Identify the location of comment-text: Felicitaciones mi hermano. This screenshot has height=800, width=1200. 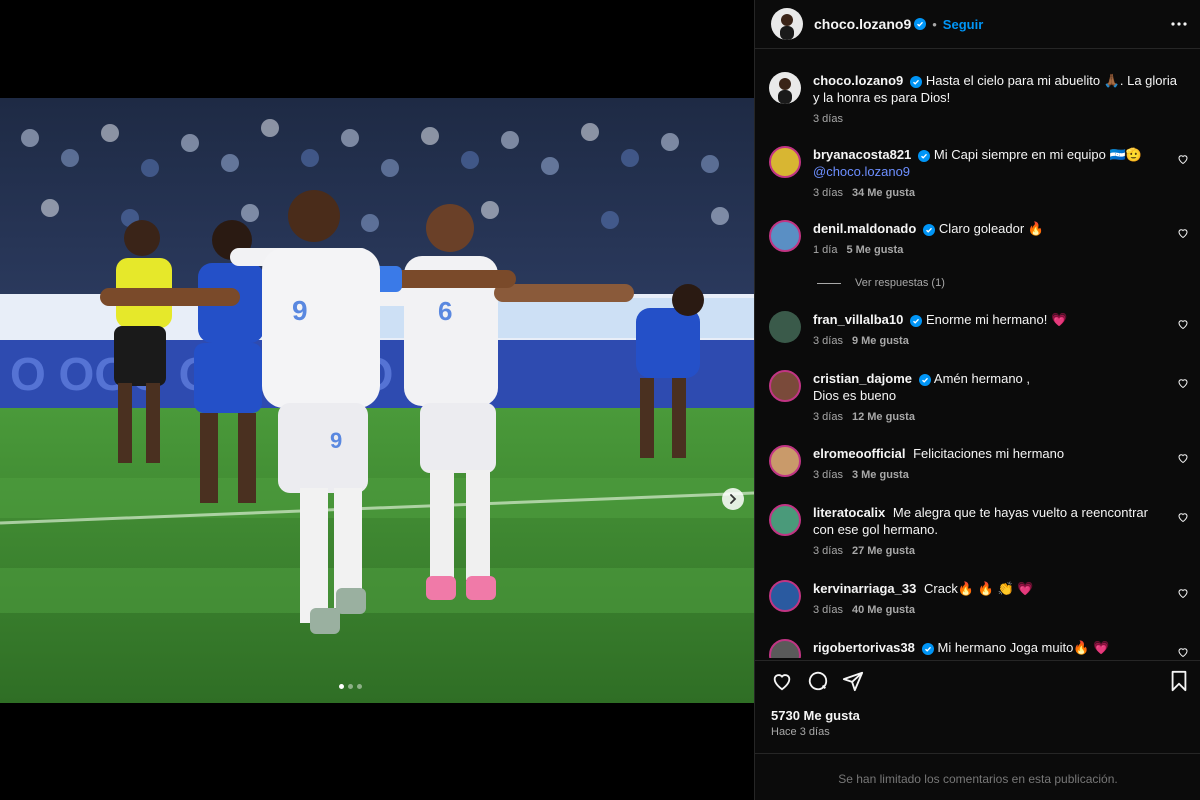
(989, 453).